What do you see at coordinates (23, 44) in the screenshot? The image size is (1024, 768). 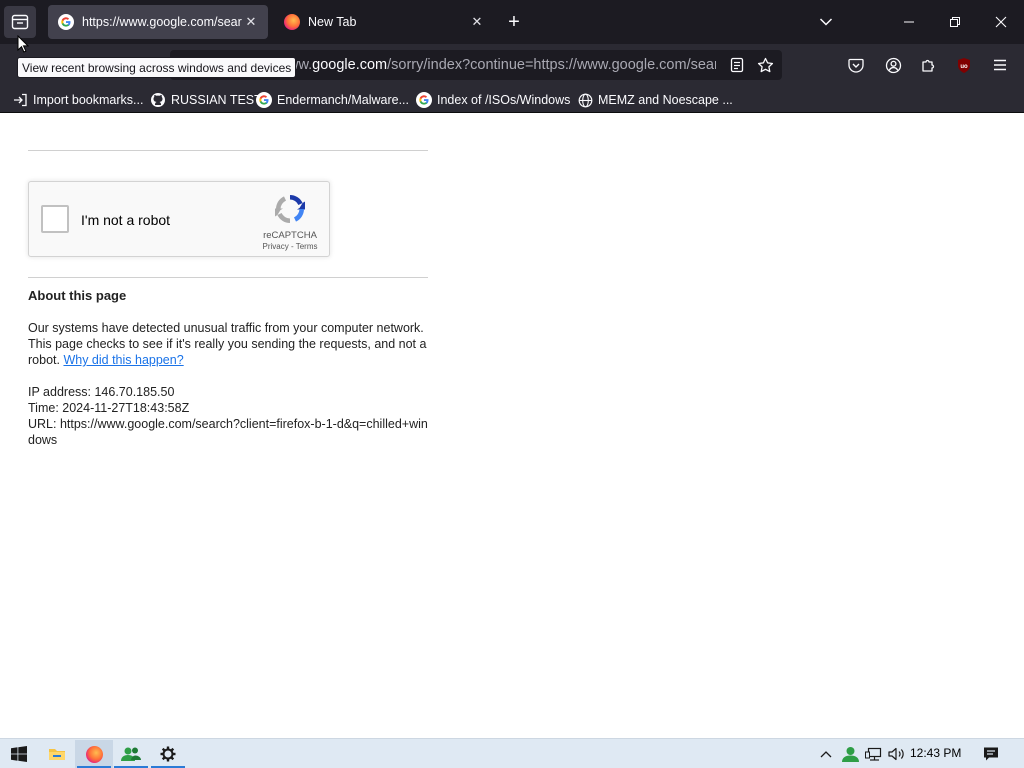 I see `mouse-cursor-icon` at bounding box center [23, 44].